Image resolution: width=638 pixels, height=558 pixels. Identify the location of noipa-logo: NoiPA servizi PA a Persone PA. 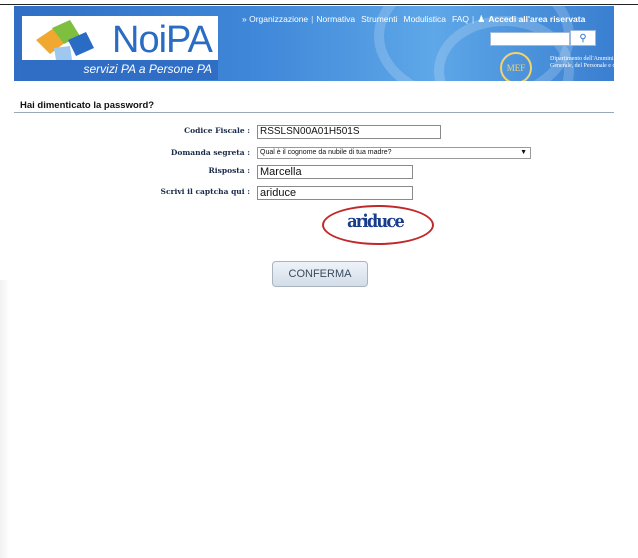
(120, 48).